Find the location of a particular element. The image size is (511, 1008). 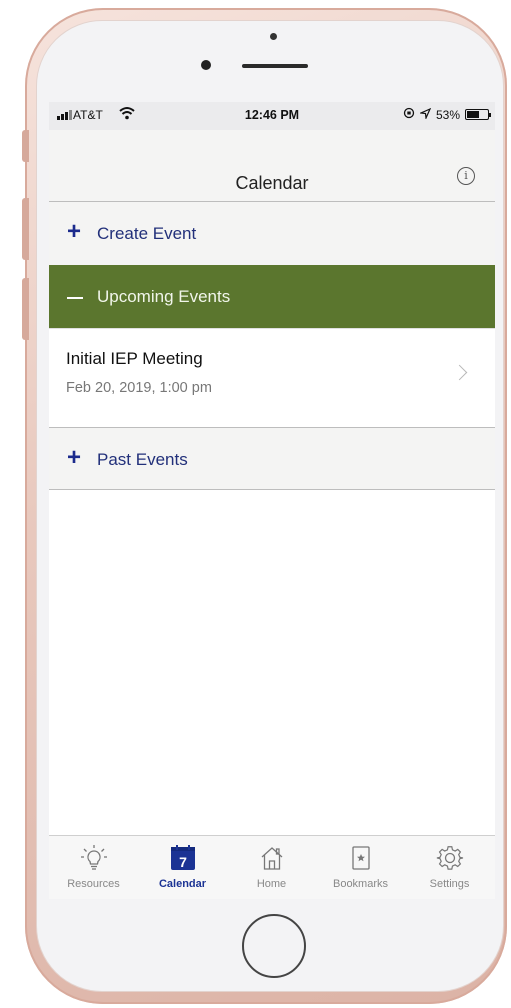

tab-settings: Settings is located at coordinates (449, 867).